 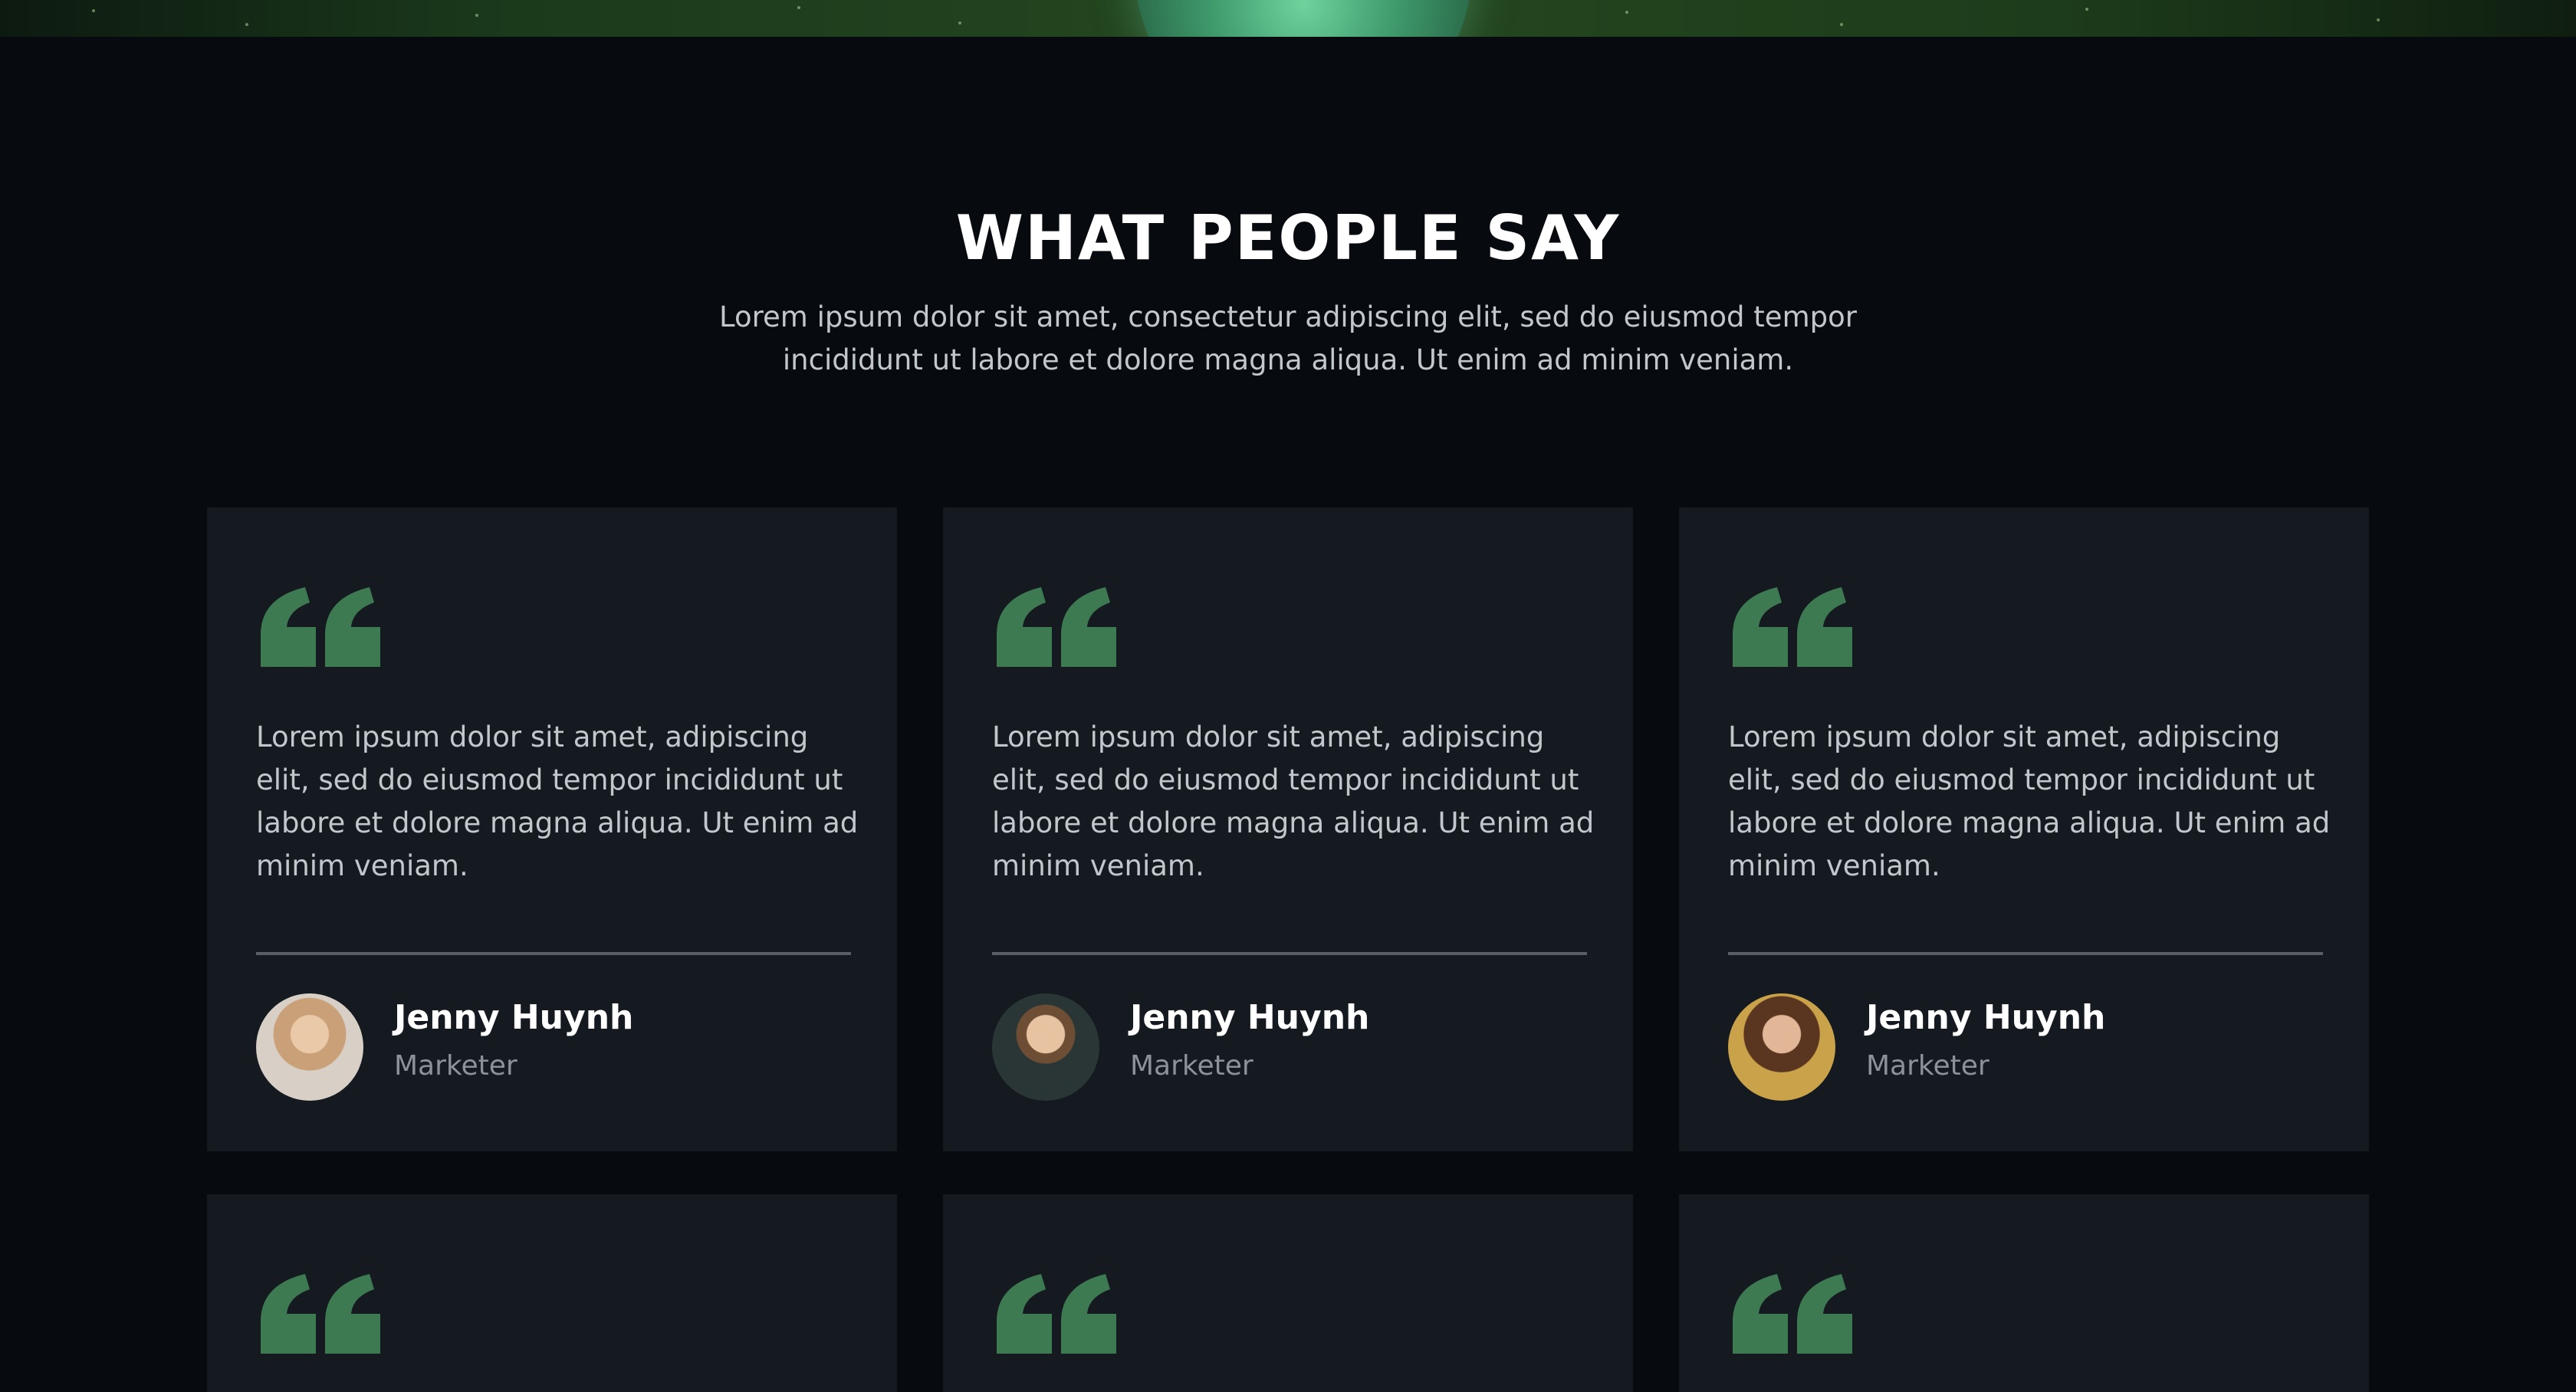 What do you see at coordinates (1288, 238) in the screenshot?
I see `section-title: WHAT PEOPLE SAY` at bounding box center [1288, 238].